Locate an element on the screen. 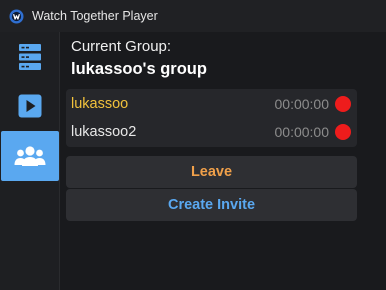  sidebar is located at coordinates (30, 161).